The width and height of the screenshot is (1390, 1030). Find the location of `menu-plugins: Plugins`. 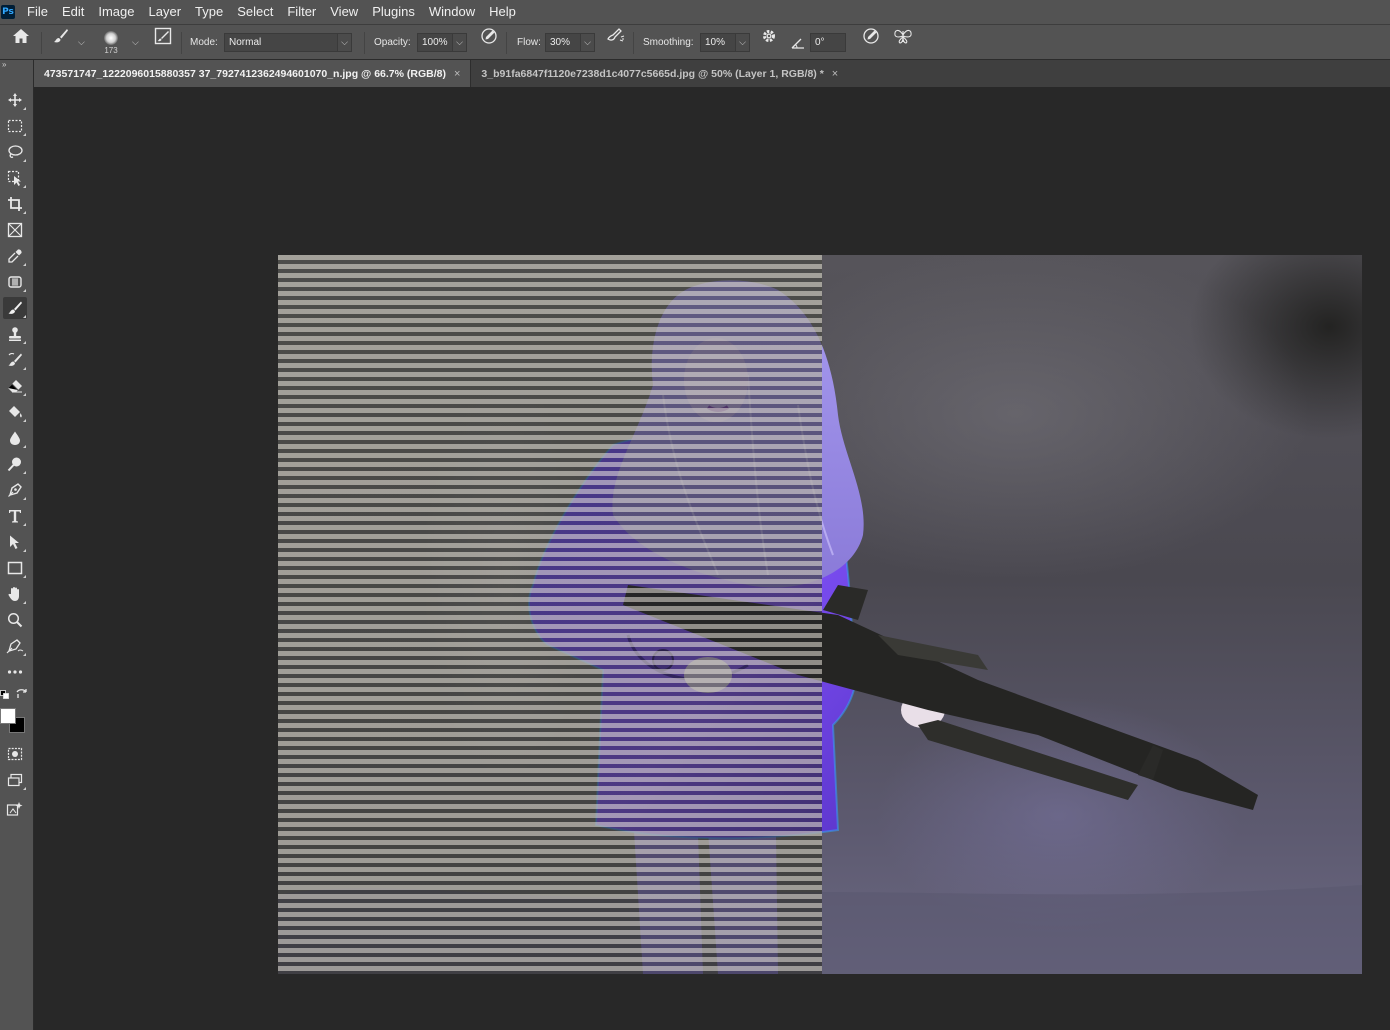

menu-plugins: Plugins is located at coordinates (393, 12).